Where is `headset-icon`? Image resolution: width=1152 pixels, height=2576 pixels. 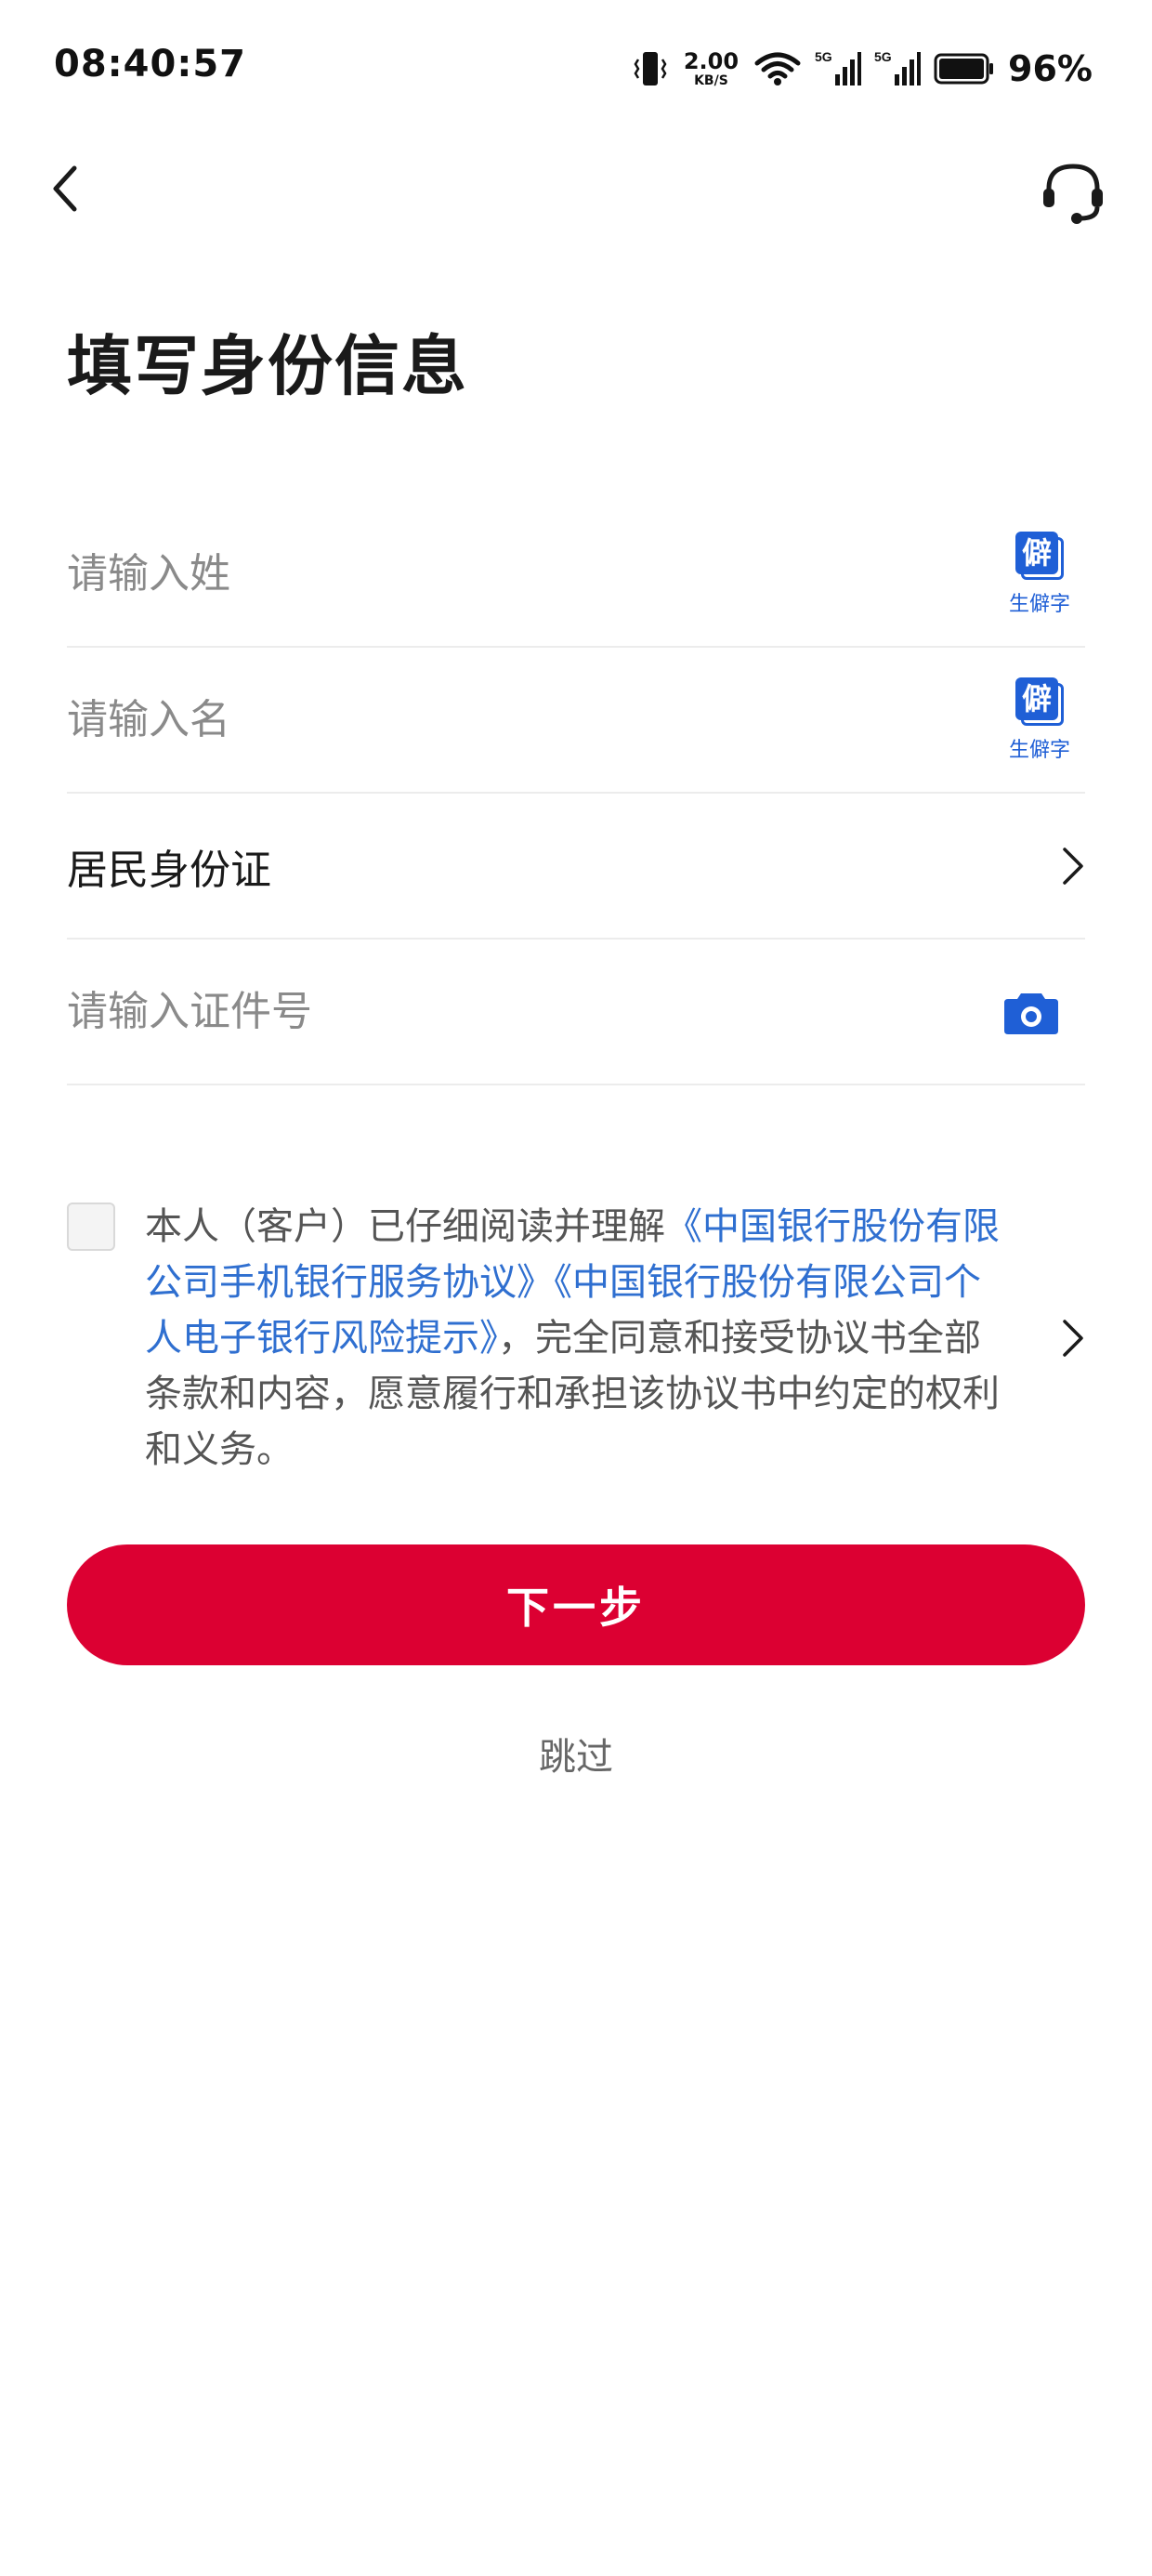 headset-icon is located at coordinates (1073, 194).